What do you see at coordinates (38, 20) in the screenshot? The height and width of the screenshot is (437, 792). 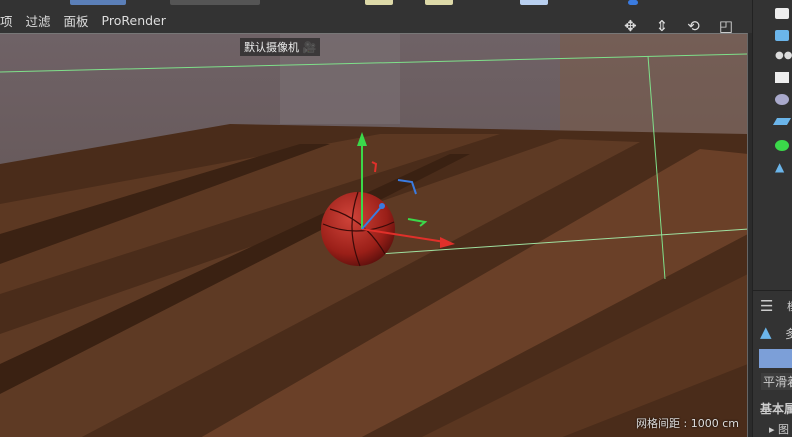 I see `menu-filter: 过滤` at bounding box center [38, 20].